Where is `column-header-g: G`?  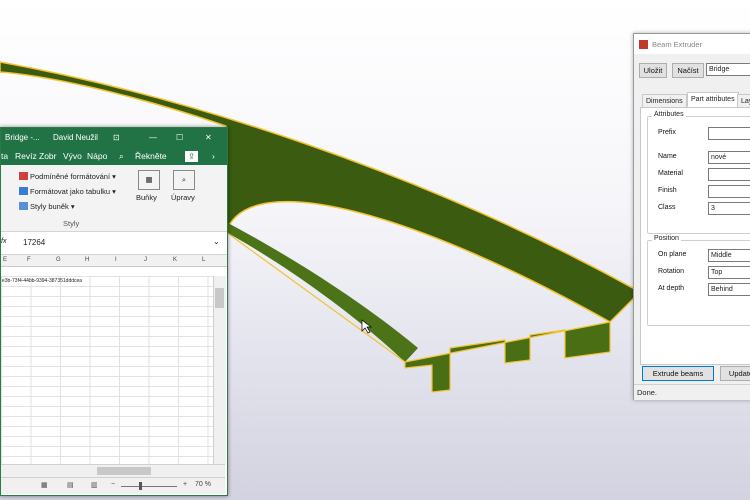 column-header-g: G is located at coordinates (58, 260).